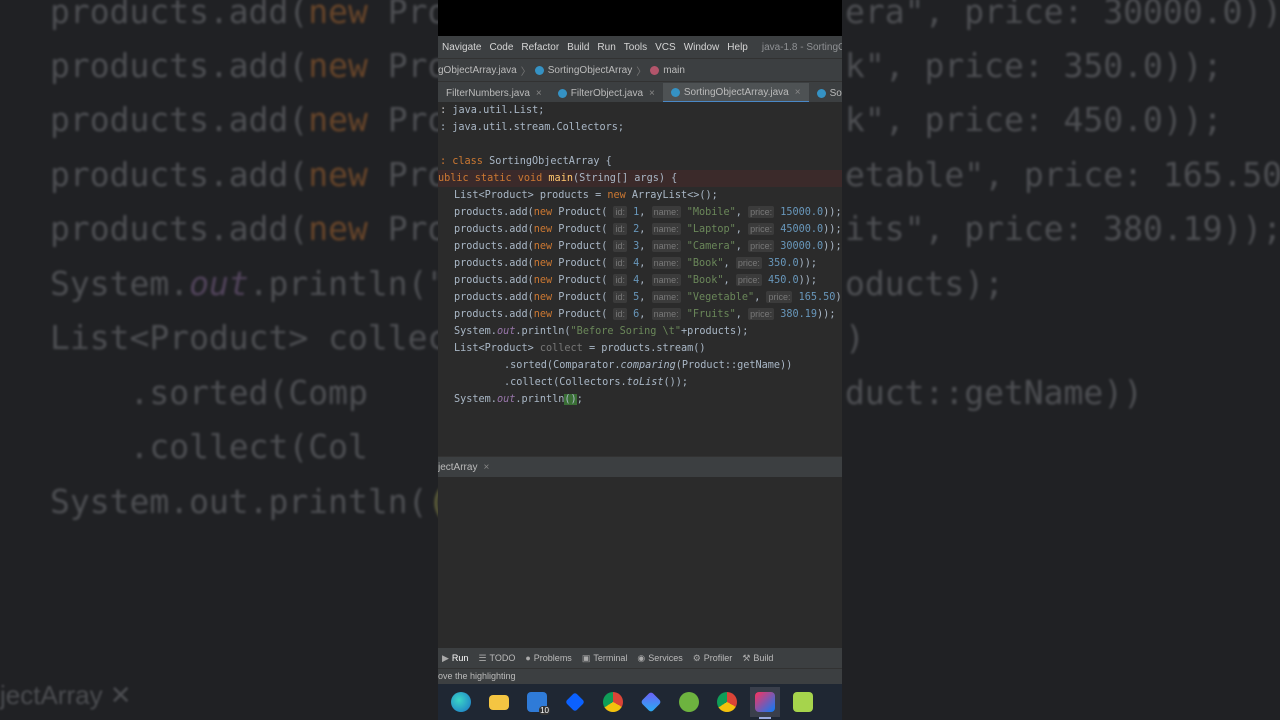  I want to click on profiler-tool-button: ⚙ Profiler, so click(713, 658).